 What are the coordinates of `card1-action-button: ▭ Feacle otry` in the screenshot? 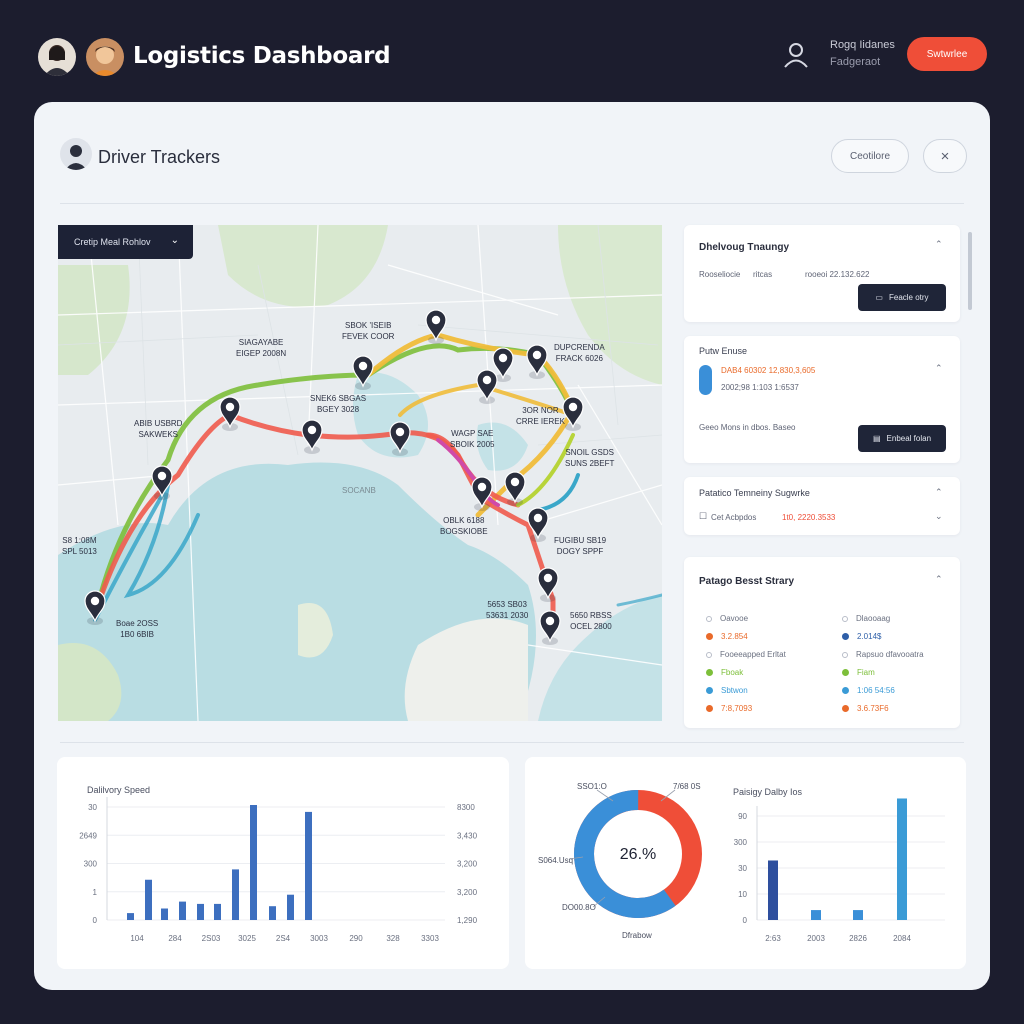 It's located at (902, 297).